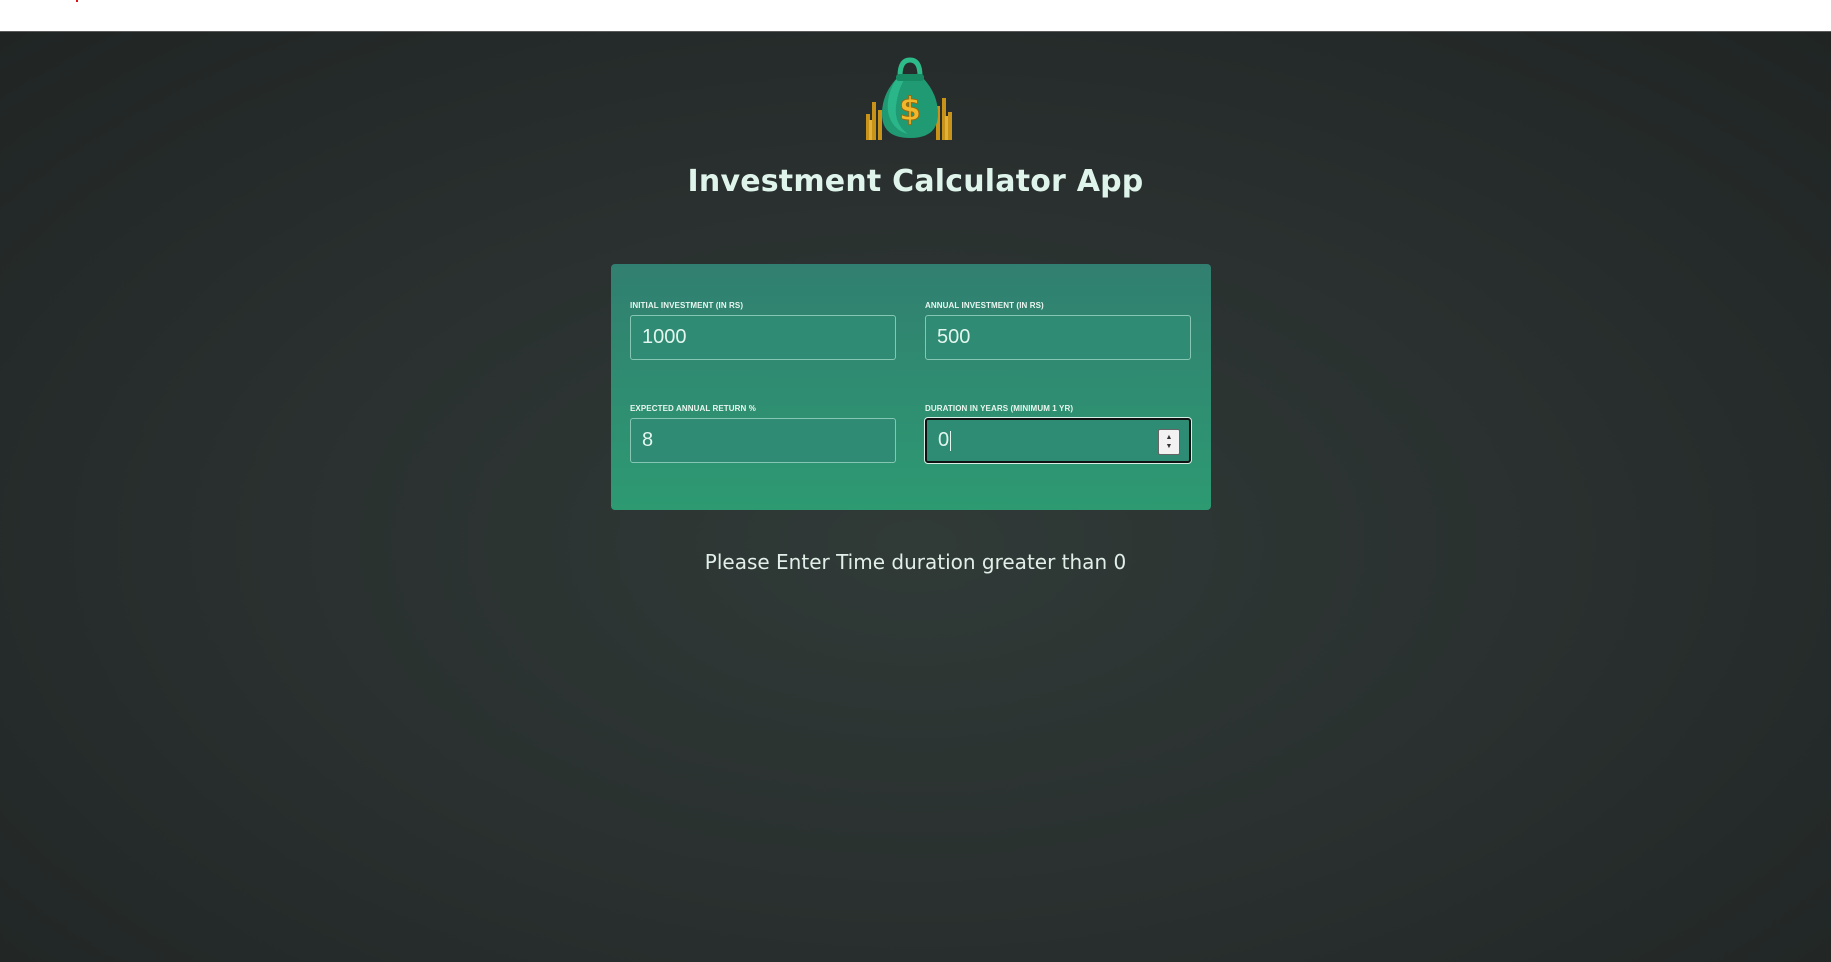  Describe the element at coordinates (951, 440) in the screenshot. I see `text-caret` at that location.